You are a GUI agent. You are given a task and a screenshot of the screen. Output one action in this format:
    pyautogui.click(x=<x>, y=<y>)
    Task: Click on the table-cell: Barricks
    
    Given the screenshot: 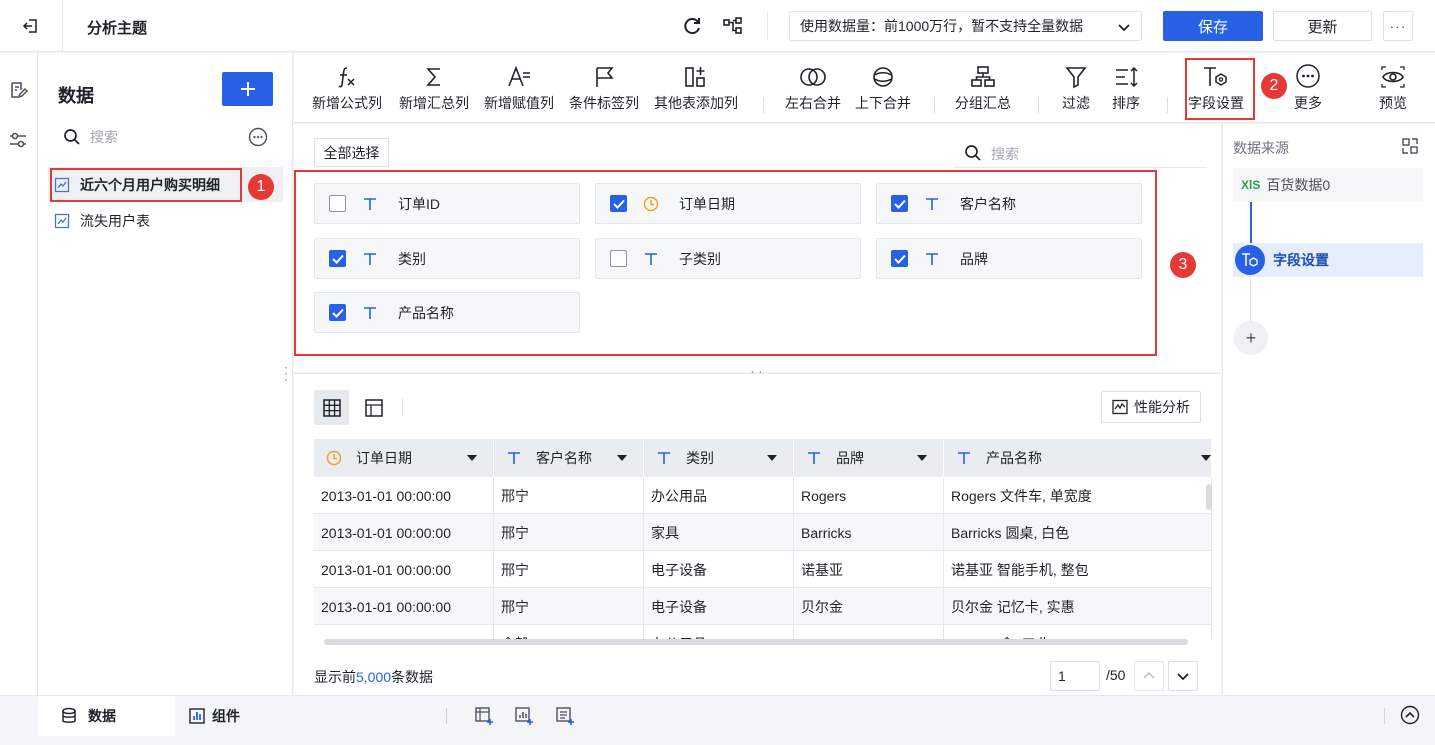 What is the action you would take?
    pyautogui.click(x=869, y=532)
    